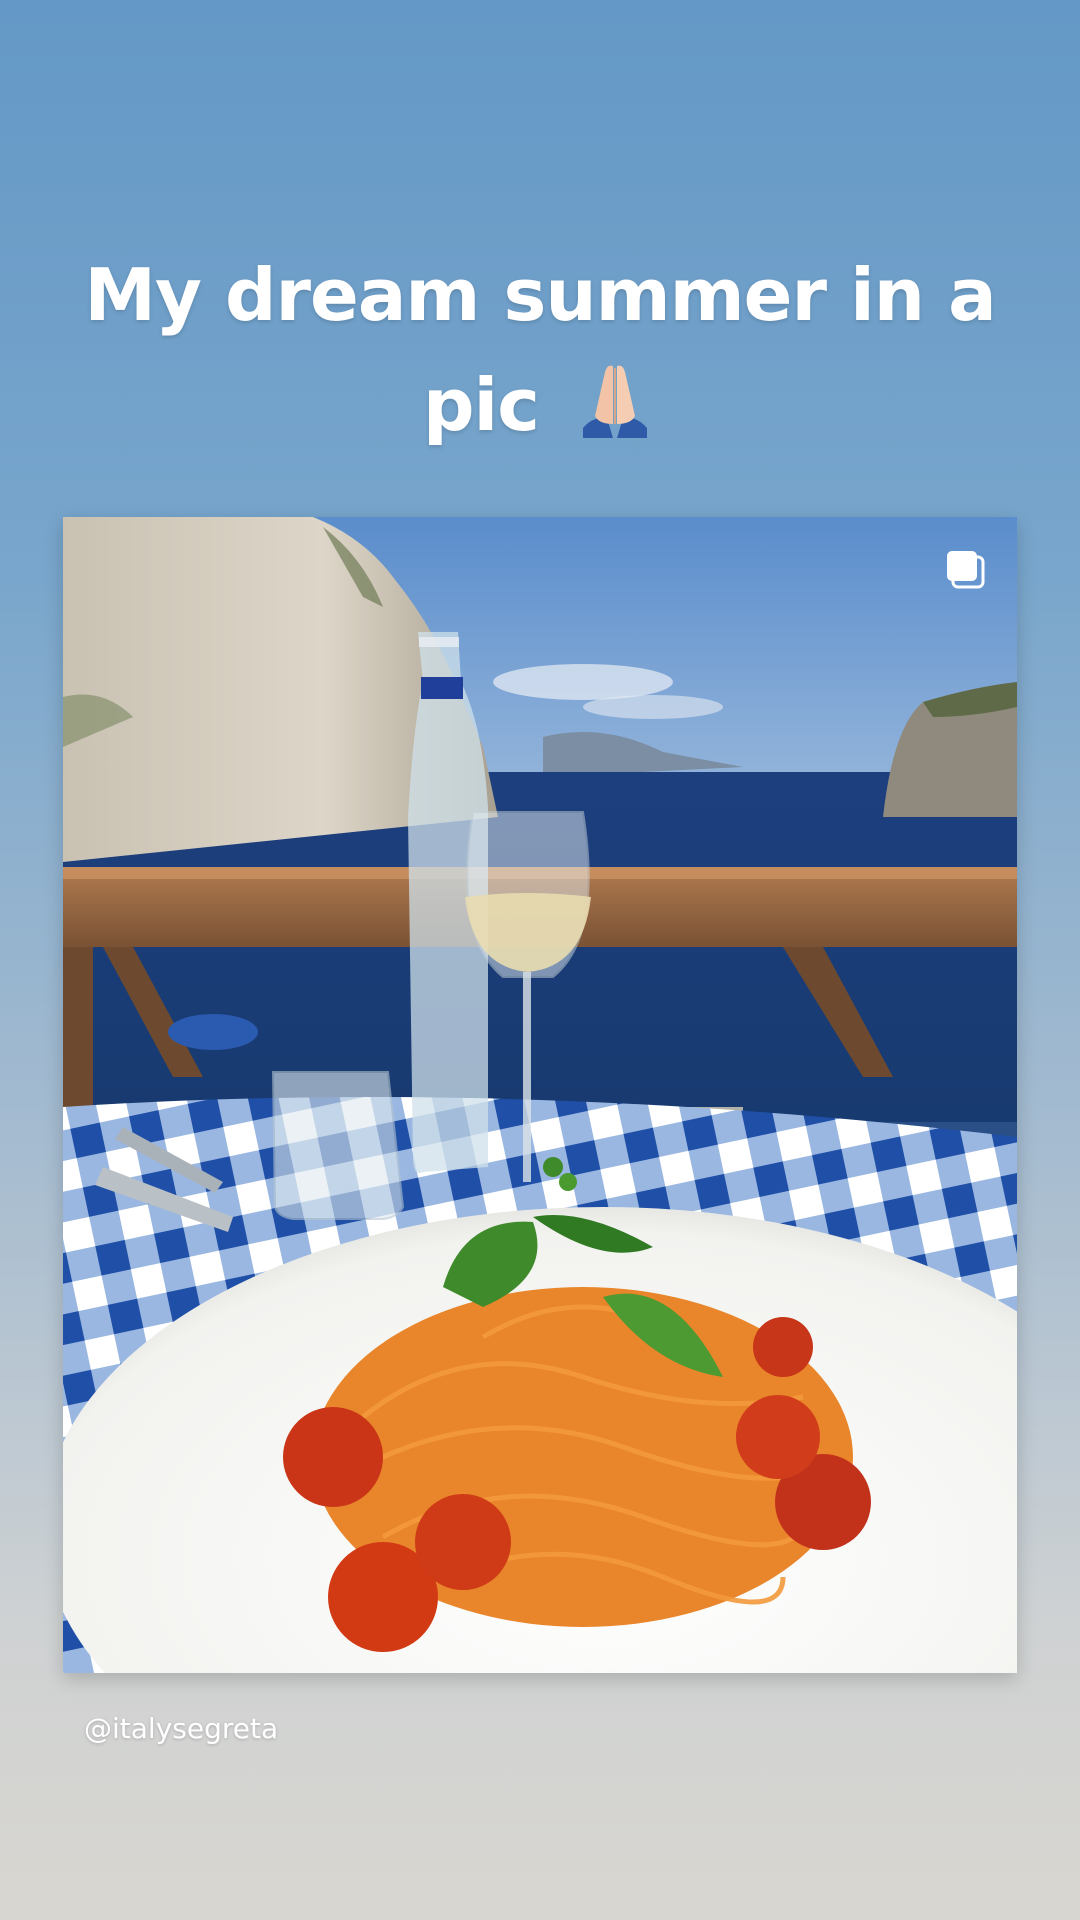 The height and width of the screenshot is (1920, 1080). I want to click on folded-hands-icon, so click(614, 401).